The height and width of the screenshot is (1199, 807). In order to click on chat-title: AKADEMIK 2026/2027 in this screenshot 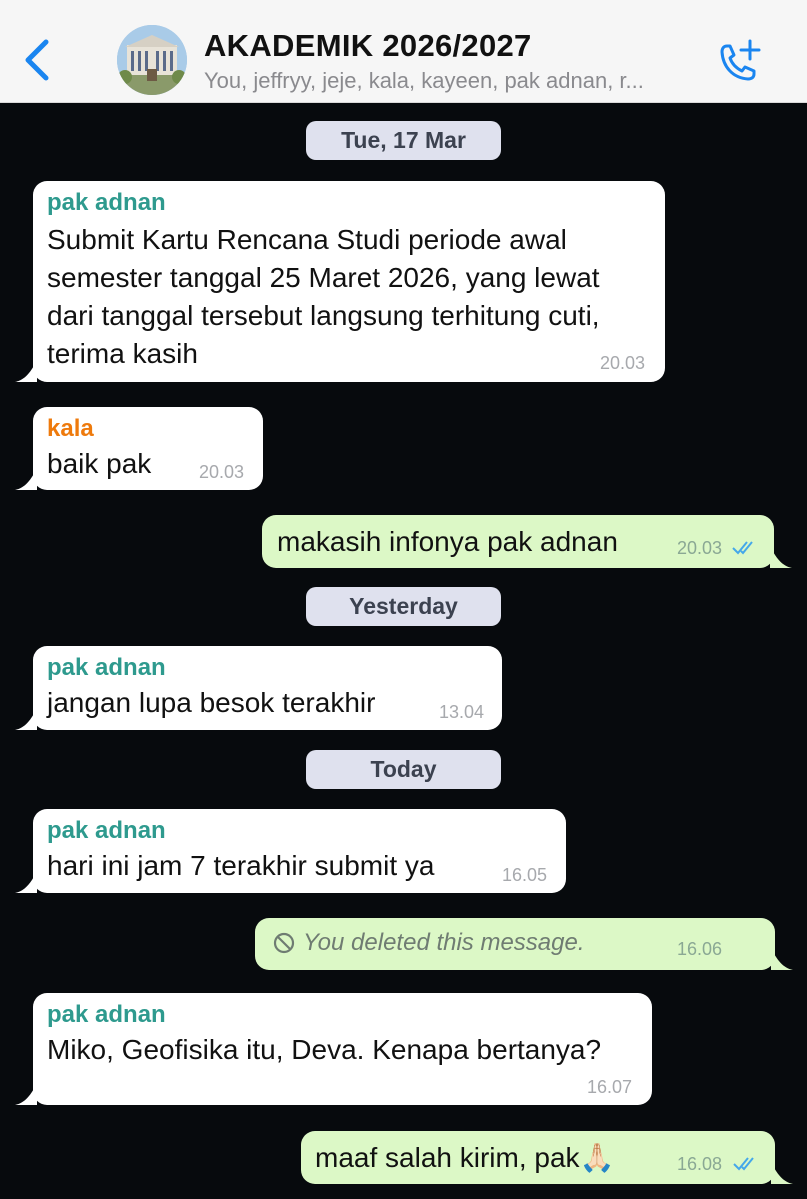, I will do `click(368, 46)`.